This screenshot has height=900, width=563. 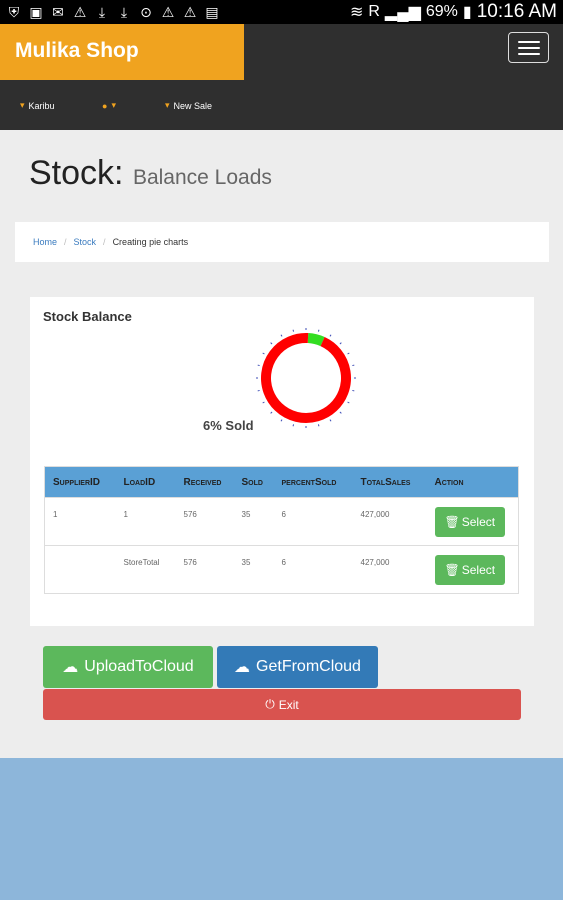 What do you see at coordinates (308, 666) in the screenshot?
I see `get-button-label: GetFromCloud` at bounding box center [308, 666].